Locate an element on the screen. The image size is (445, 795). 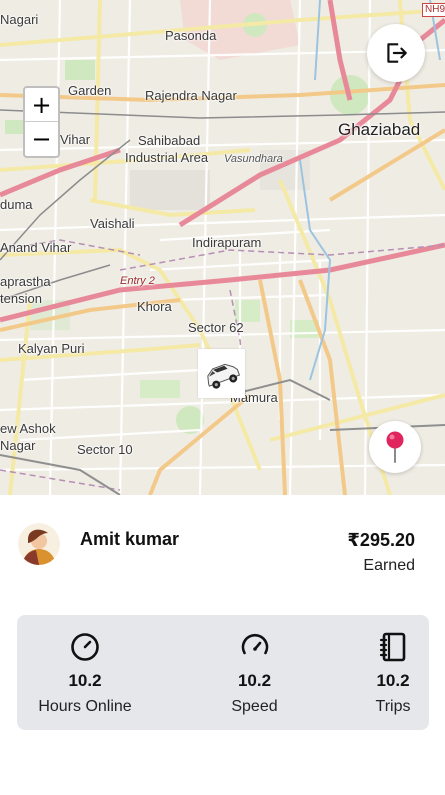
map-label-nagar: Nagar is located at coordinates (18, 445).